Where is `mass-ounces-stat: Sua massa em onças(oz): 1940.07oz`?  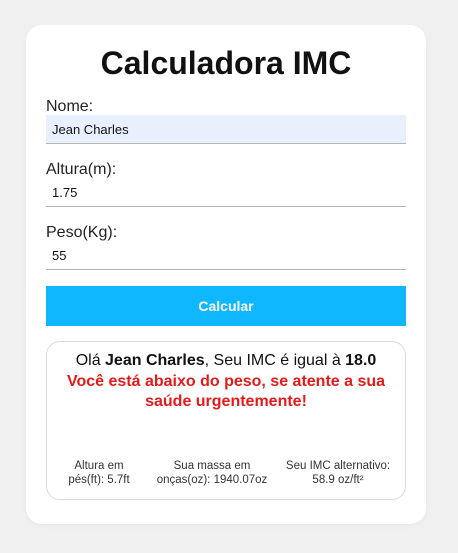
mass-ounces-stat: Sua massa em onças(oz): 1940.07oz is located at coordinates (212, 473).